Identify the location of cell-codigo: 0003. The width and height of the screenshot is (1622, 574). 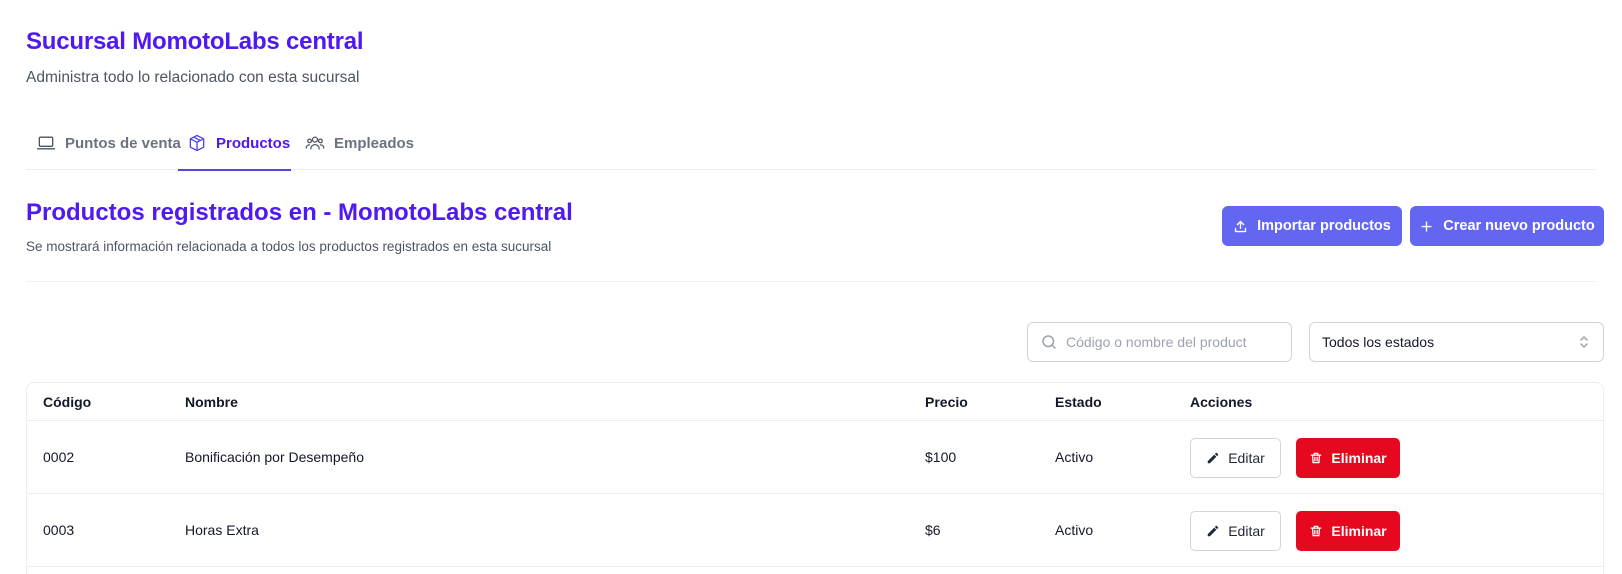
(59, 530).